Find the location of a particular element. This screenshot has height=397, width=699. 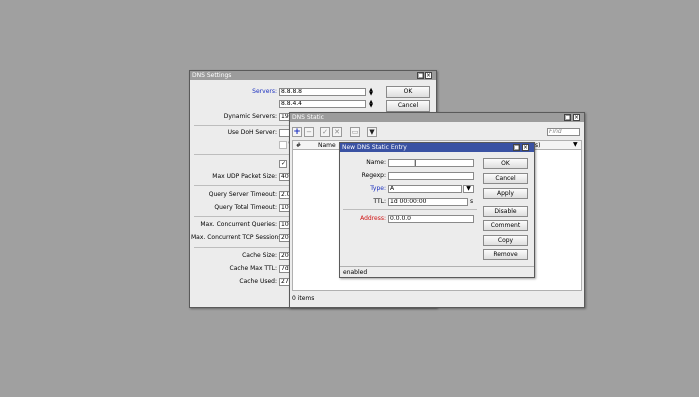

type-dropdown-icon: ▼ is located at coordinates (468, 189).